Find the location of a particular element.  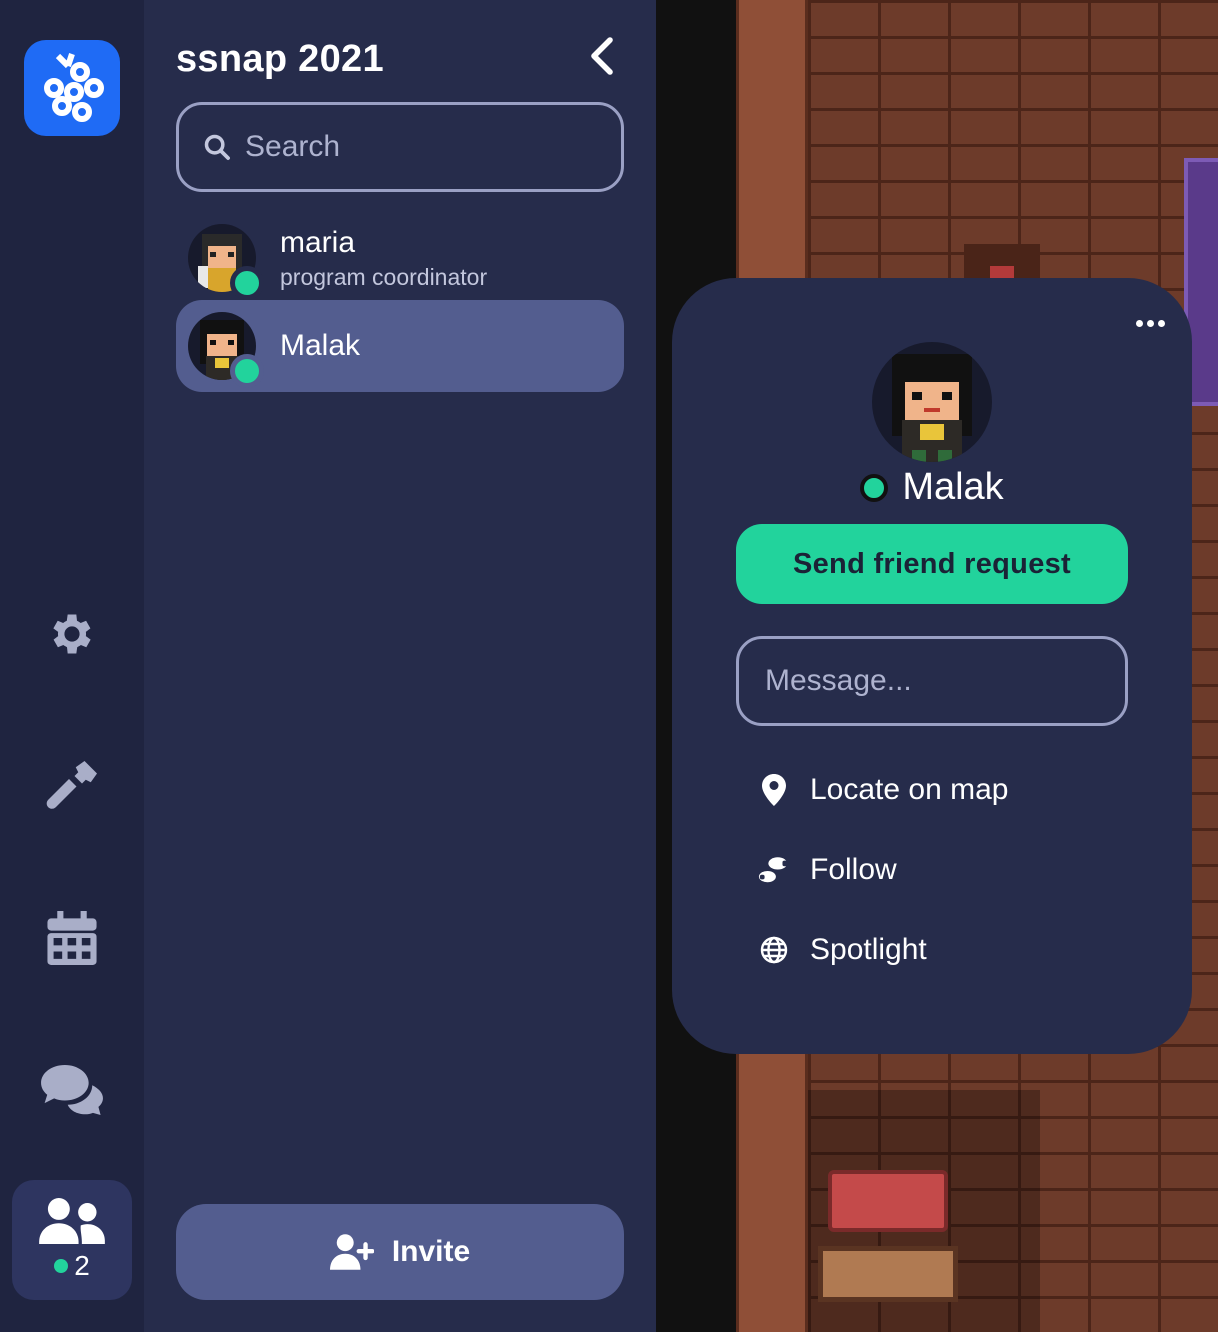

profile-name: Malak is located at coordinates (953, 487).